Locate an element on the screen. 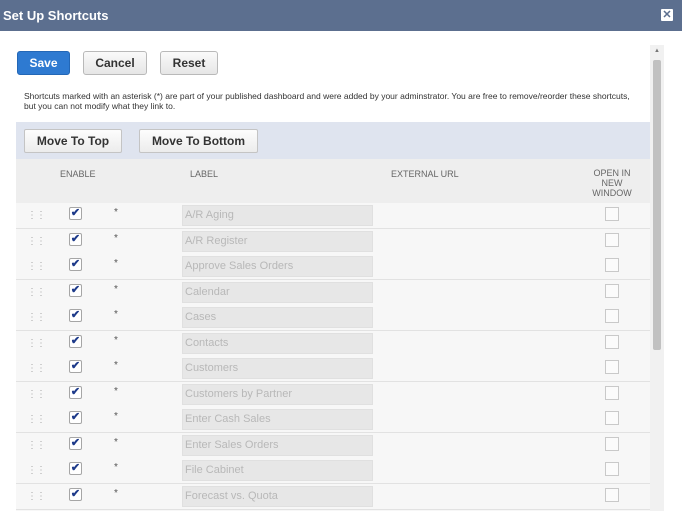 This screenshot has height=511, width=682. table-row: ⋮⋮ ✔ * A/R Register is located at coordinates (333, 241).